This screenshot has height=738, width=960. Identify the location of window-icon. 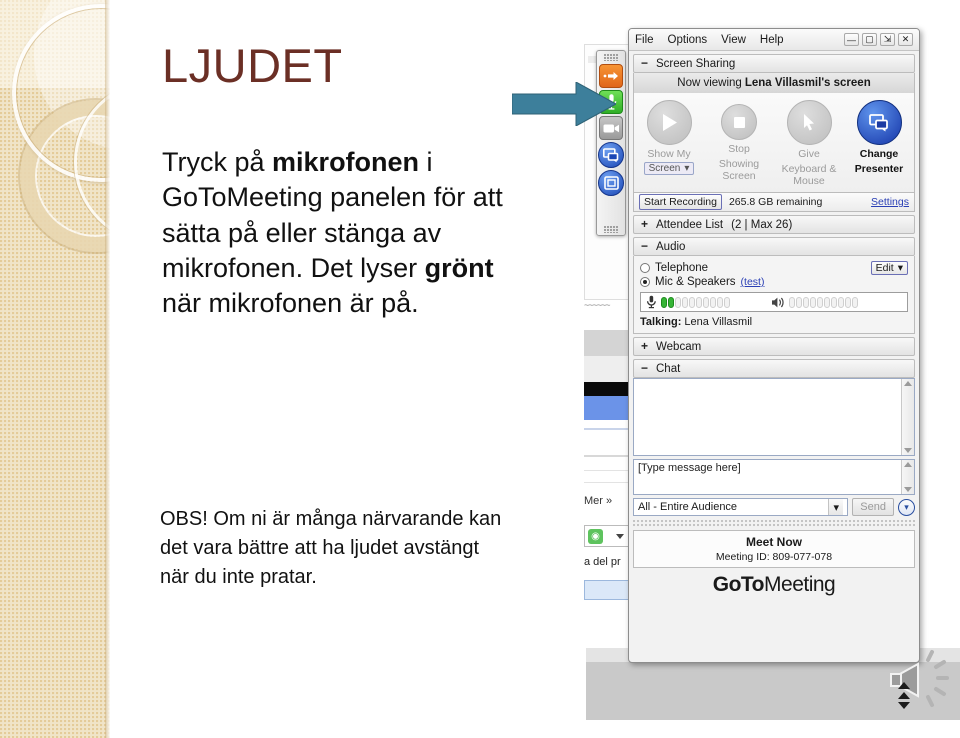
(611, 183).